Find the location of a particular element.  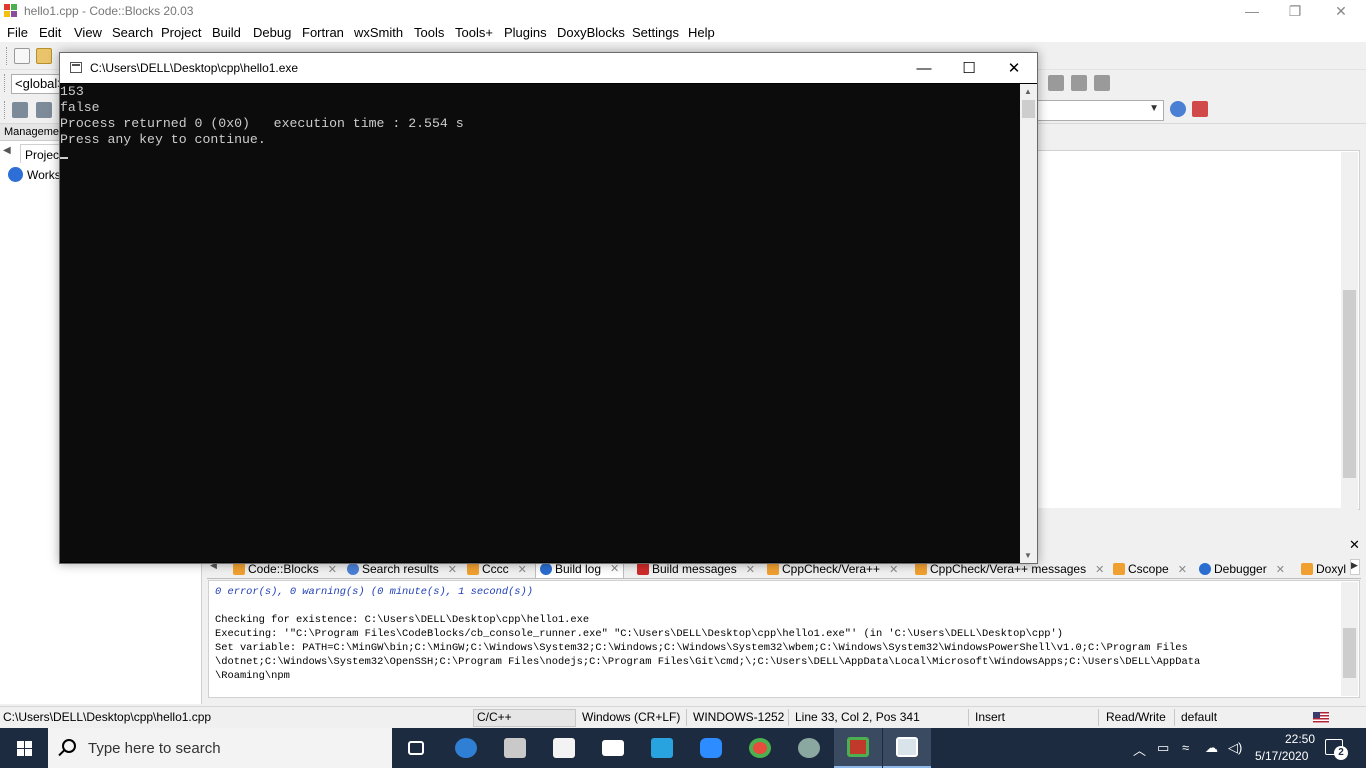

menu-tools-plus: Tools+ is located at coordinates (474, 32).